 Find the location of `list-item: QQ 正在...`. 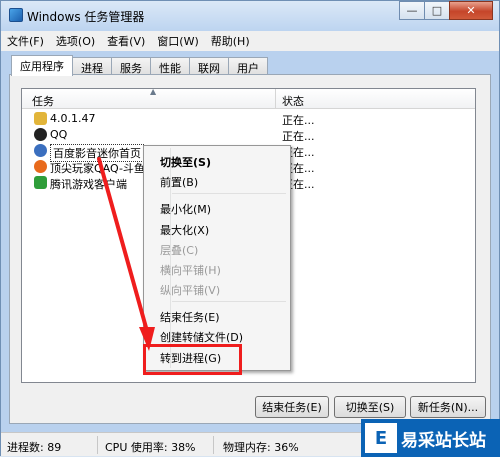

list-item: QQ 正在... is located at coordinates (248, 135).